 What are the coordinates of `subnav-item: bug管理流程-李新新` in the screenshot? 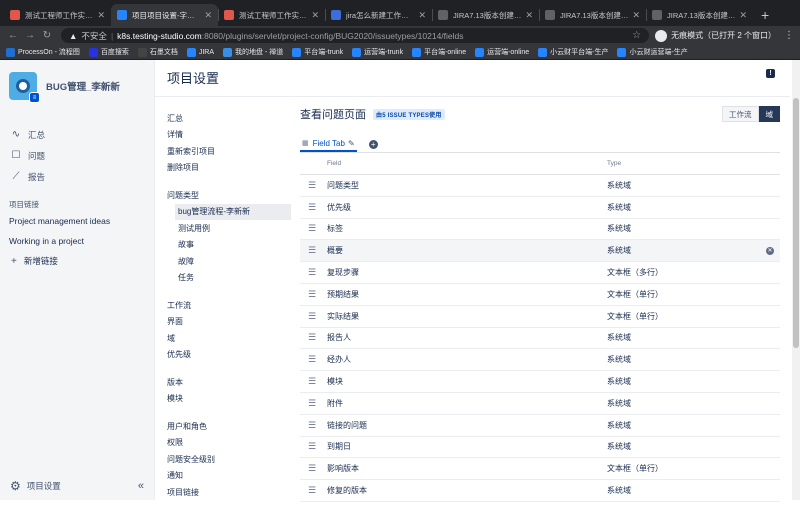 It's located at (233, 211).